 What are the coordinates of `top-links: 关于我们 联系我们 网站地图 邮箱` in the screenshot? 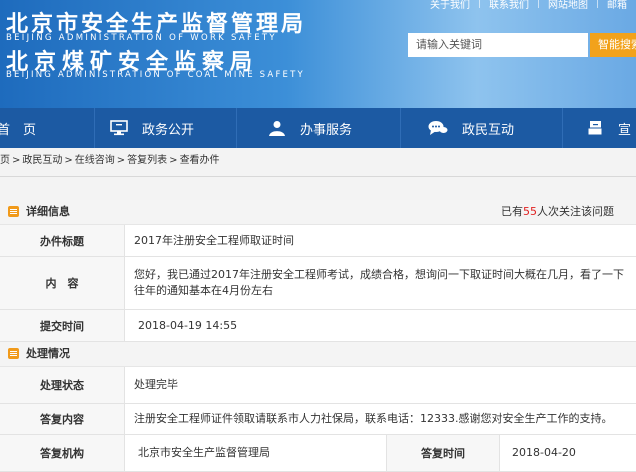 It's located at (528, 5).